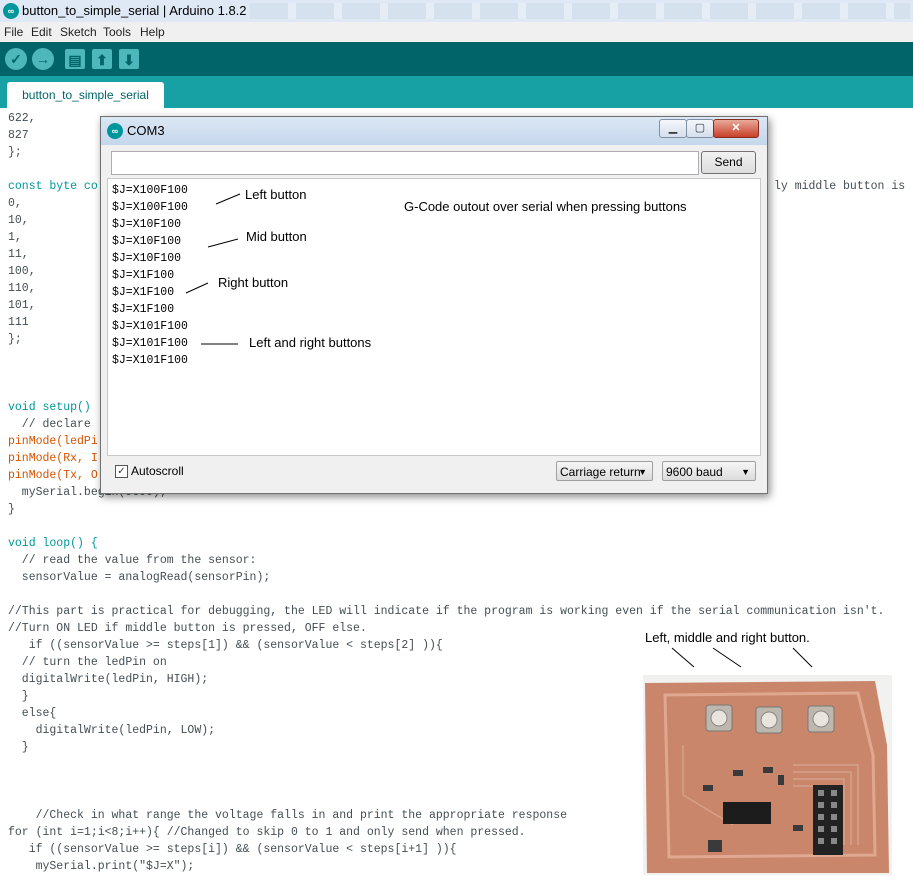 This screenshot has height=876, width=913. Describe the element at coordinates (727, 637) in the screenshot. I see `photo-caption: Left, middle and right button.` at that location.